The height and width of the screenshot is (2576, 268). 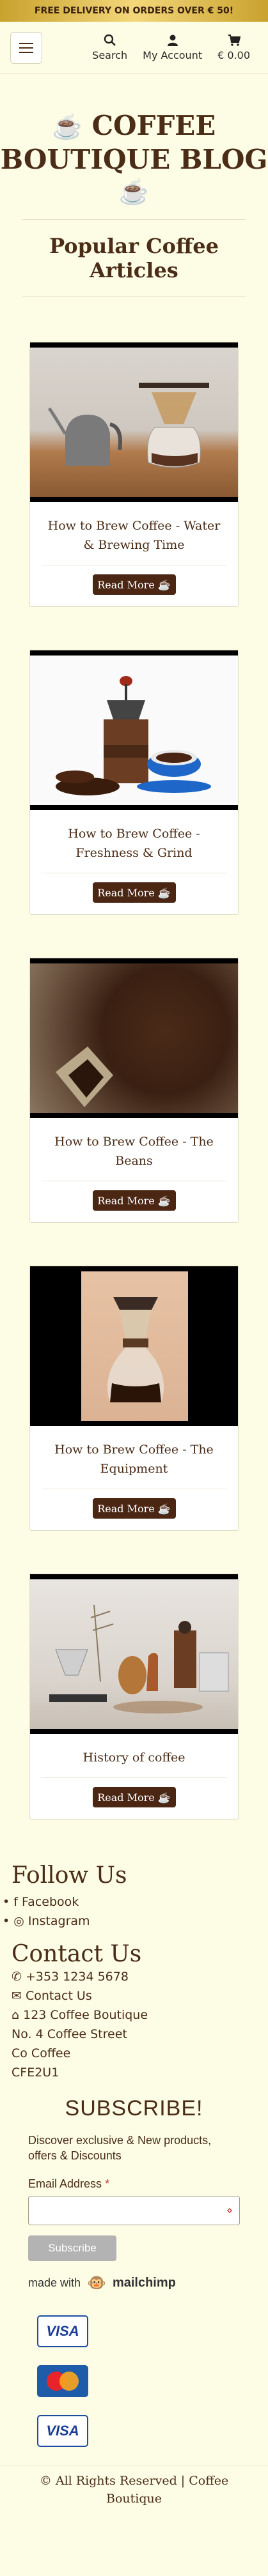 What do you see at coordinates (233, 55) in the screenshot?
I see `nav-cart-total: € 0.00` at bounding box center [233, 55].